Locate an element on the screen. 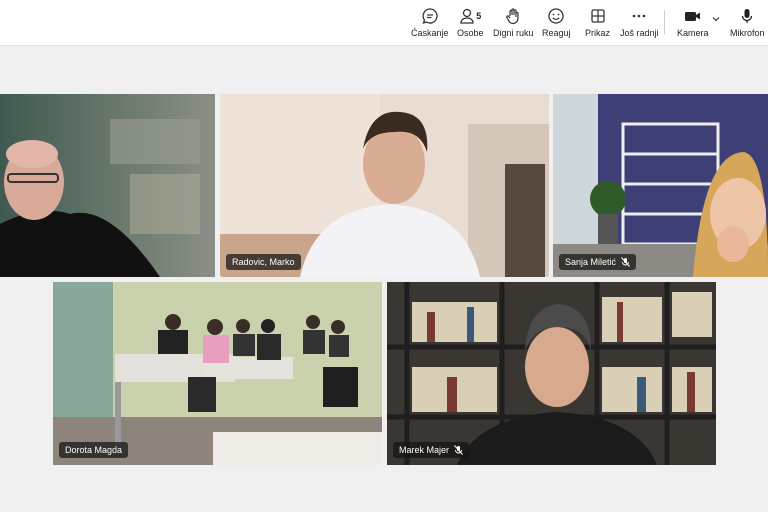 This screenshot has height=512, width=768. camera-options-chevron is located at coordinates (716, 19).